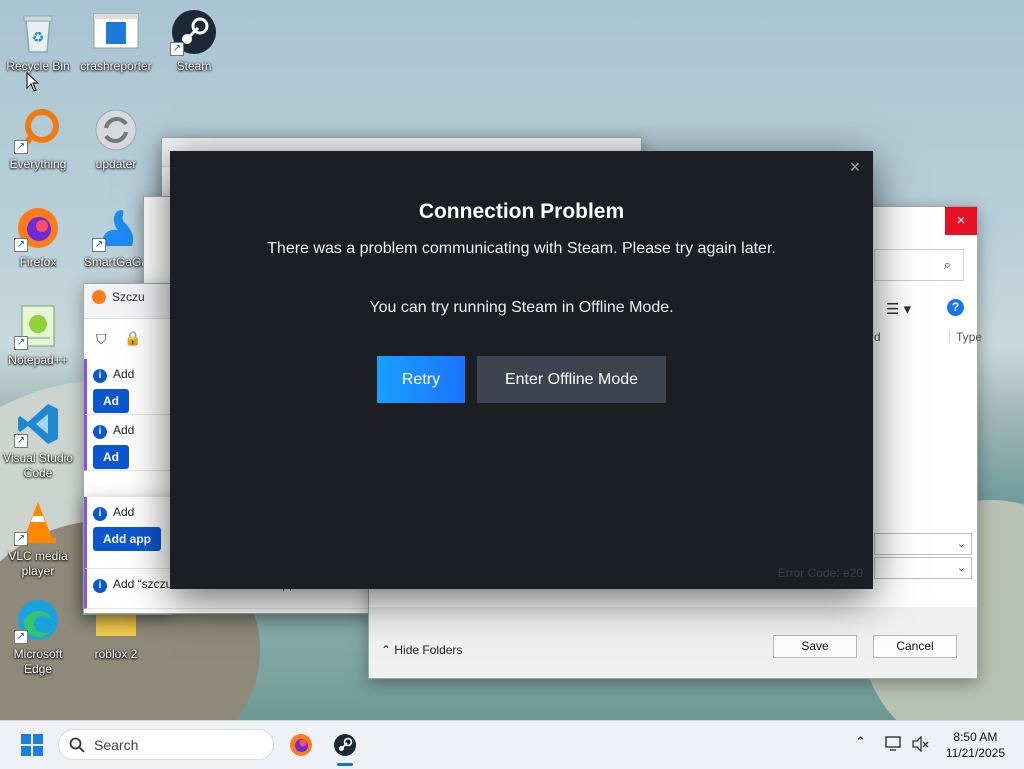 The height and width of the screenshot is (769, 1024). What do you see at coordinates (923, 568) in the screenshot?
I see `file-type-combobox: ⌄` at bounding box center [923, 568].